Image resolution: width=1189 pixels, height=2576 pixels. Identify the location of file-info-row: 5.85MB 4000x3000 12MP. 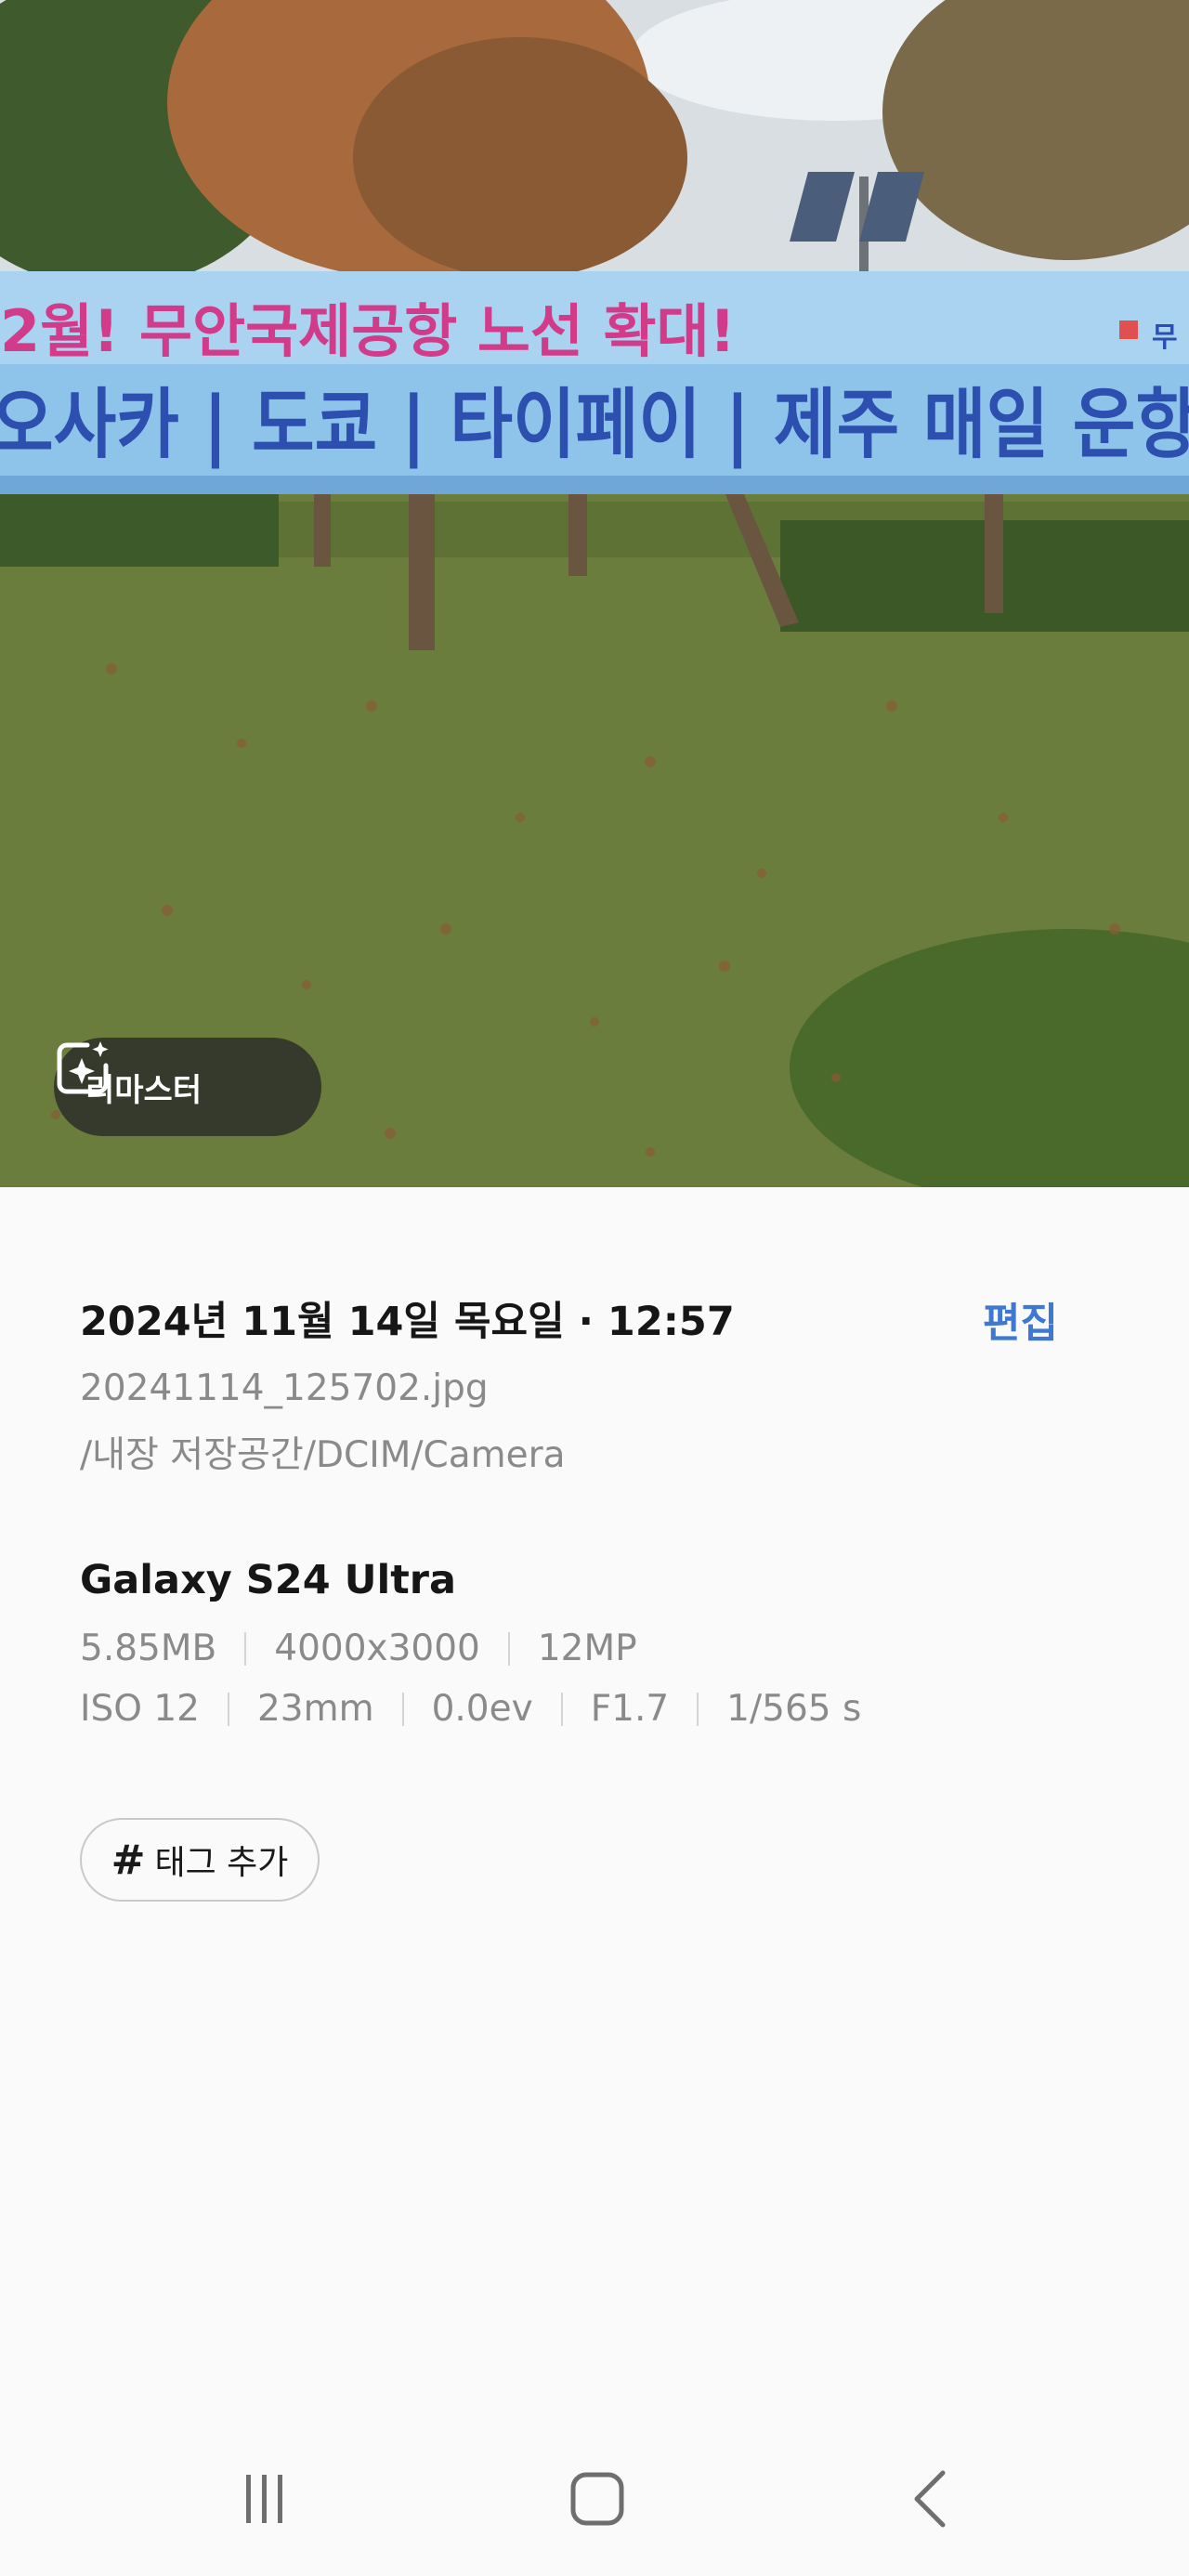
(359, 1648).